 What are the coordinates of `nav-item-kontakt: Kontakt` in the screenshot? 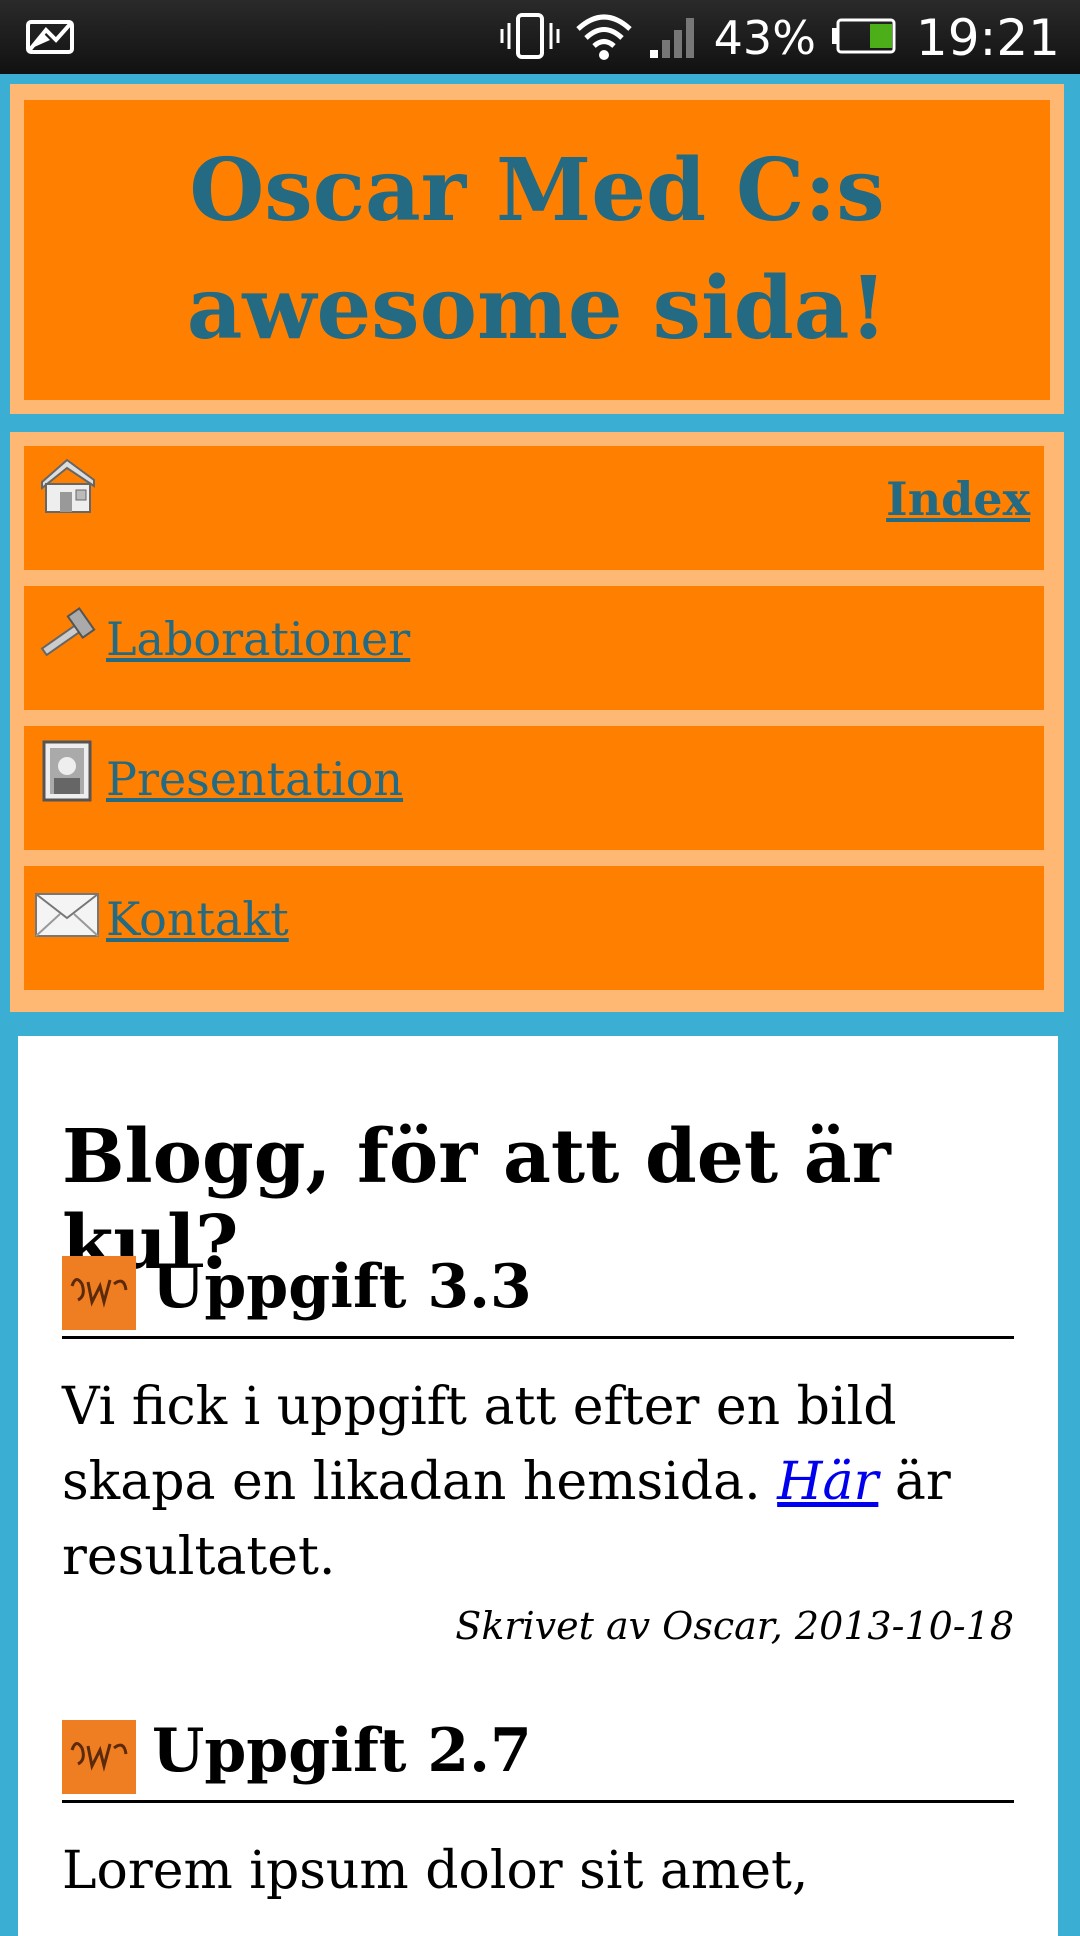 It's located at (534, 928).